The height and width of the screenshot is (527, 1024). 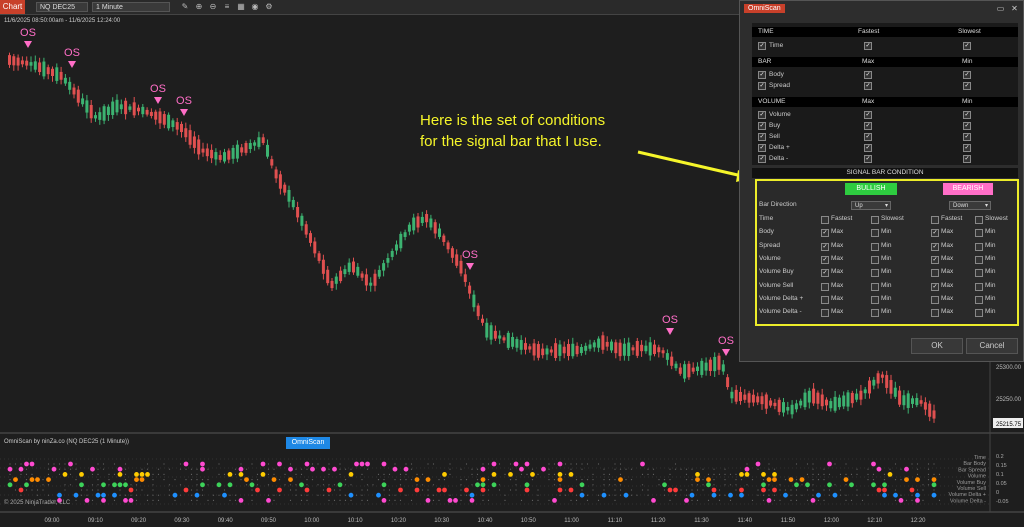 I want to click on time-tick: 11:10, so click(x=615, y=521).